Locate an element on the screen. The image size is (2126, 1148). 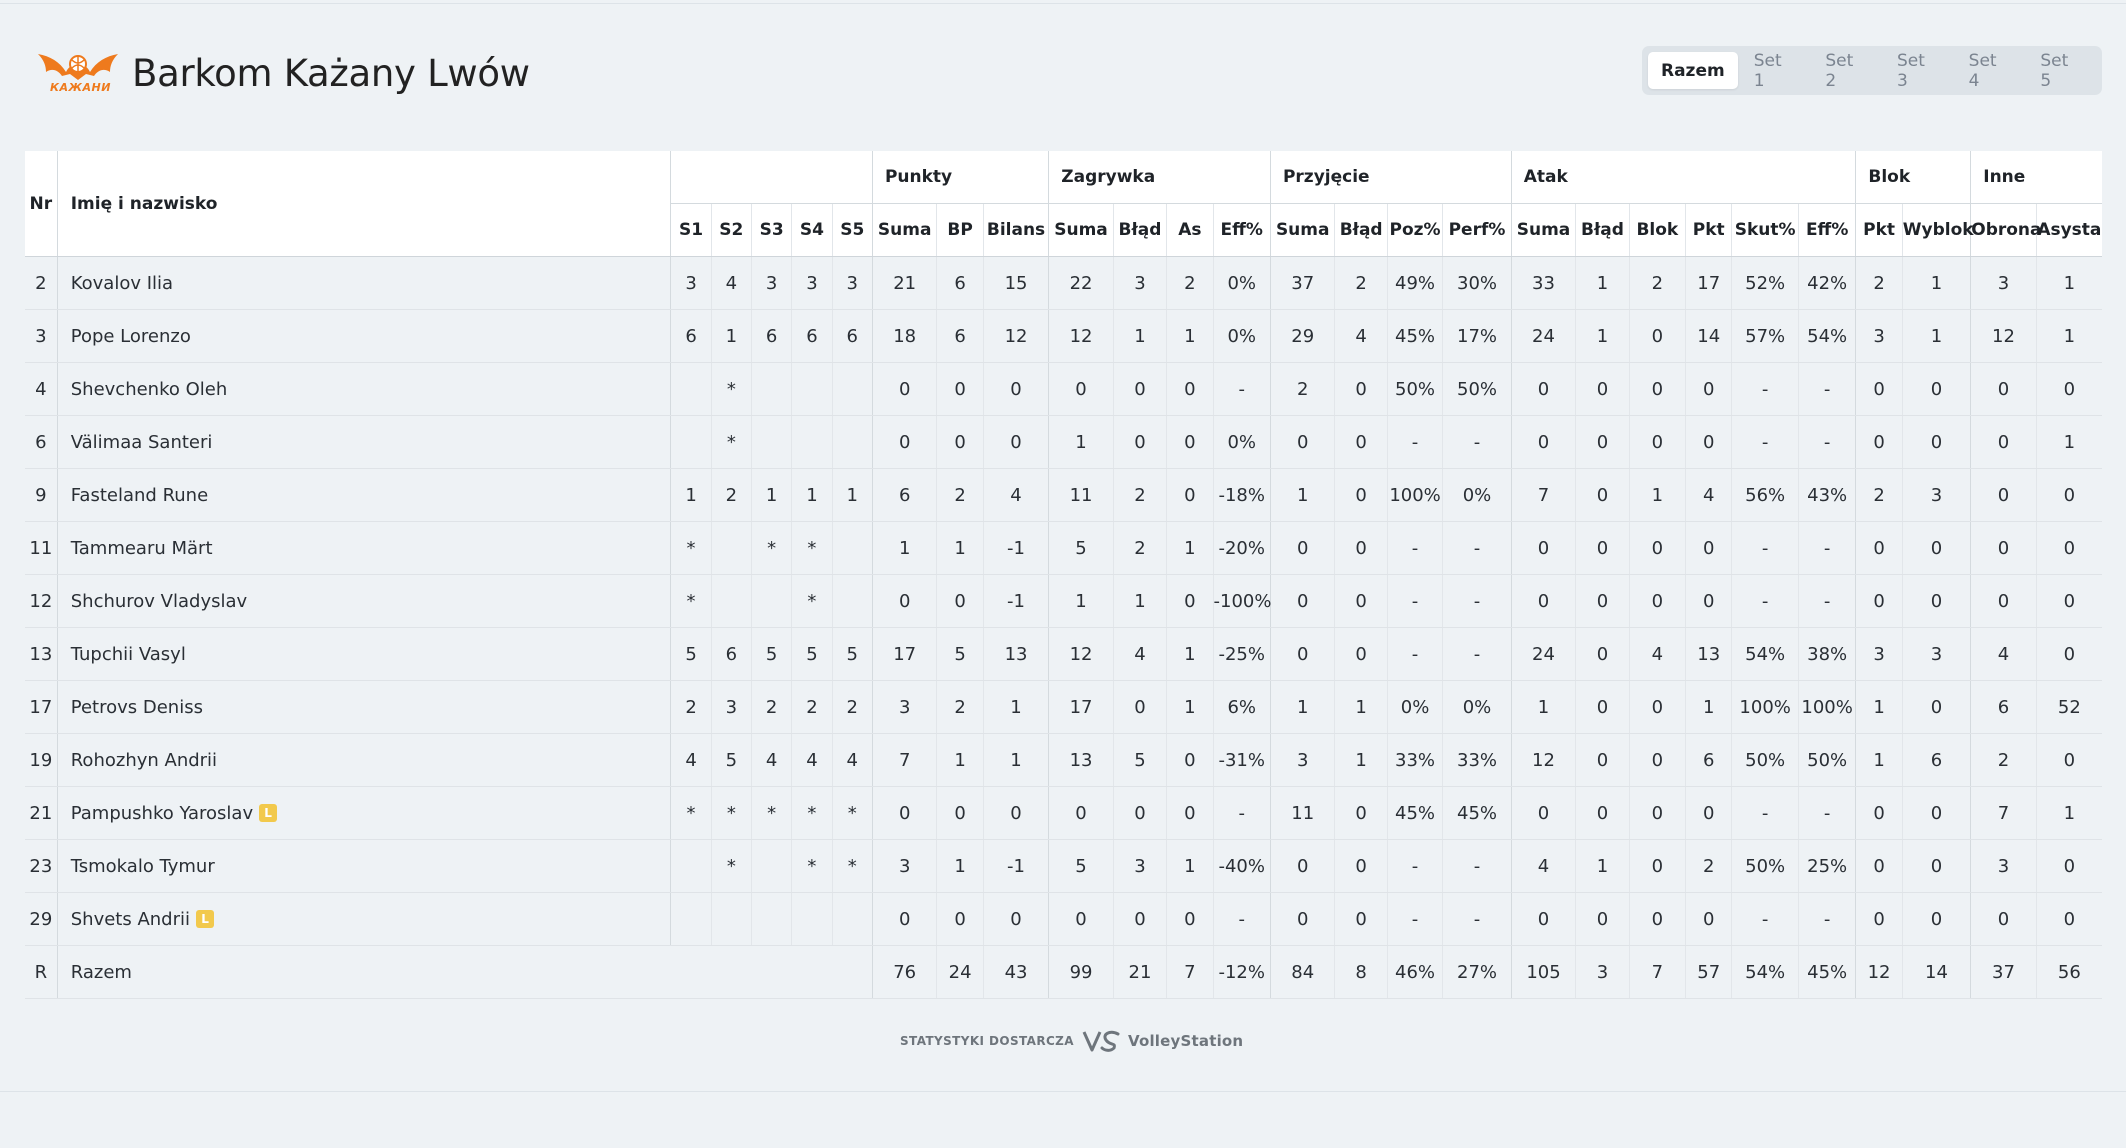
przyjecie-cell: 2 is located at coordinates (1361, 283).